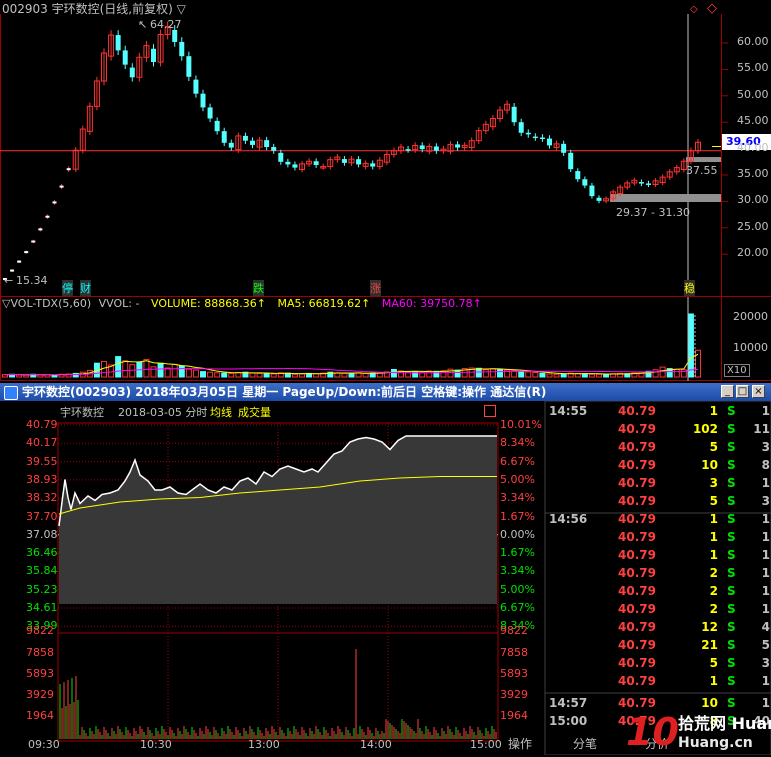  What do you see at coordinates (94, 9) in the screenshot?
I see `daily-chart-header: 002903 宇环数控(日线,前复权) ▽` at bounding box center [94, 9].